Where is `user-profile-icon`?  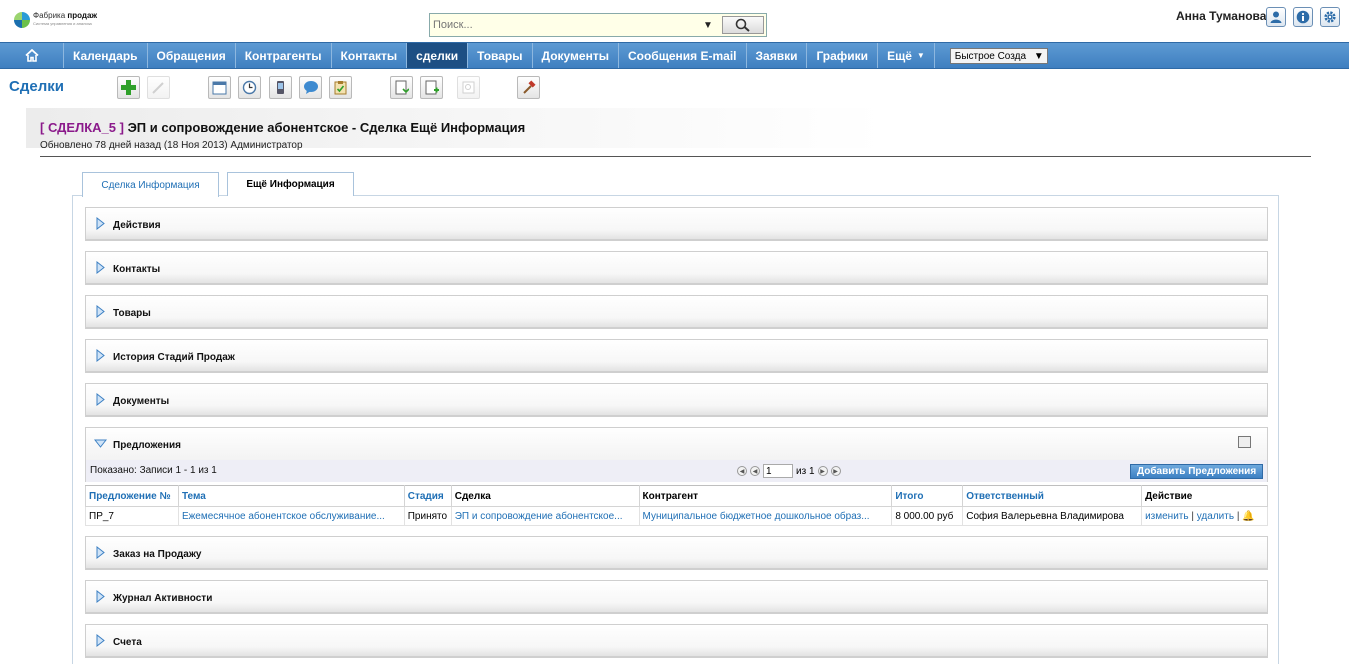
user-profile-icon is located at coordinates (1276, 17).